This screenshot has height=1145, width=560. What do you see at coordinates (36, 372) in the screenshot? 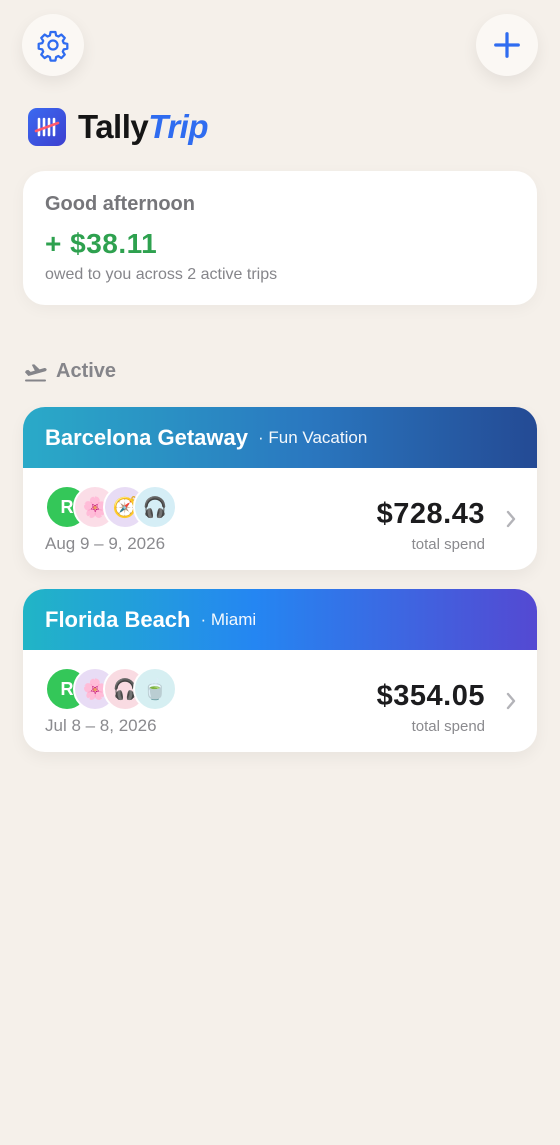
I see `airplane-departure-icon` at bounding box center [36, 372].